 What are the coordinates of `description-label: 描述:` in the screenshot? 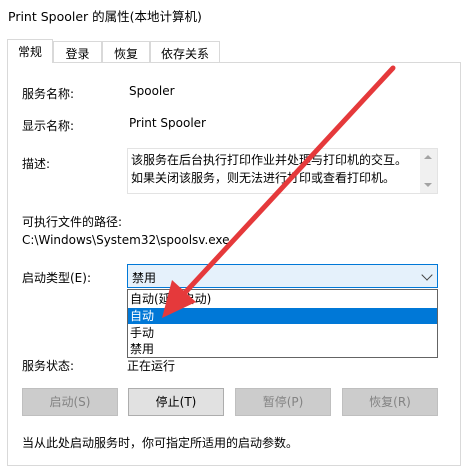 It's located at (36, 164).